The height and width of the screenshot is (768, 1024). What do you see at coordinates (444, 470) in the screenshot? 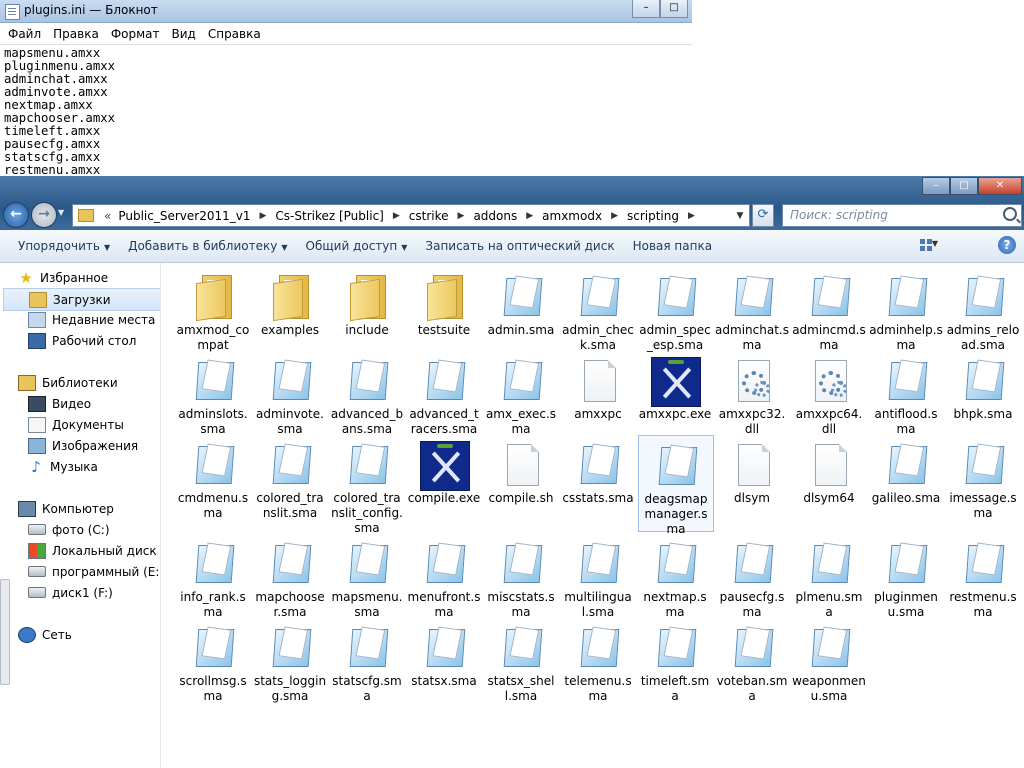
I see `file-item: compile.exe` at bounding box center [444, 470].